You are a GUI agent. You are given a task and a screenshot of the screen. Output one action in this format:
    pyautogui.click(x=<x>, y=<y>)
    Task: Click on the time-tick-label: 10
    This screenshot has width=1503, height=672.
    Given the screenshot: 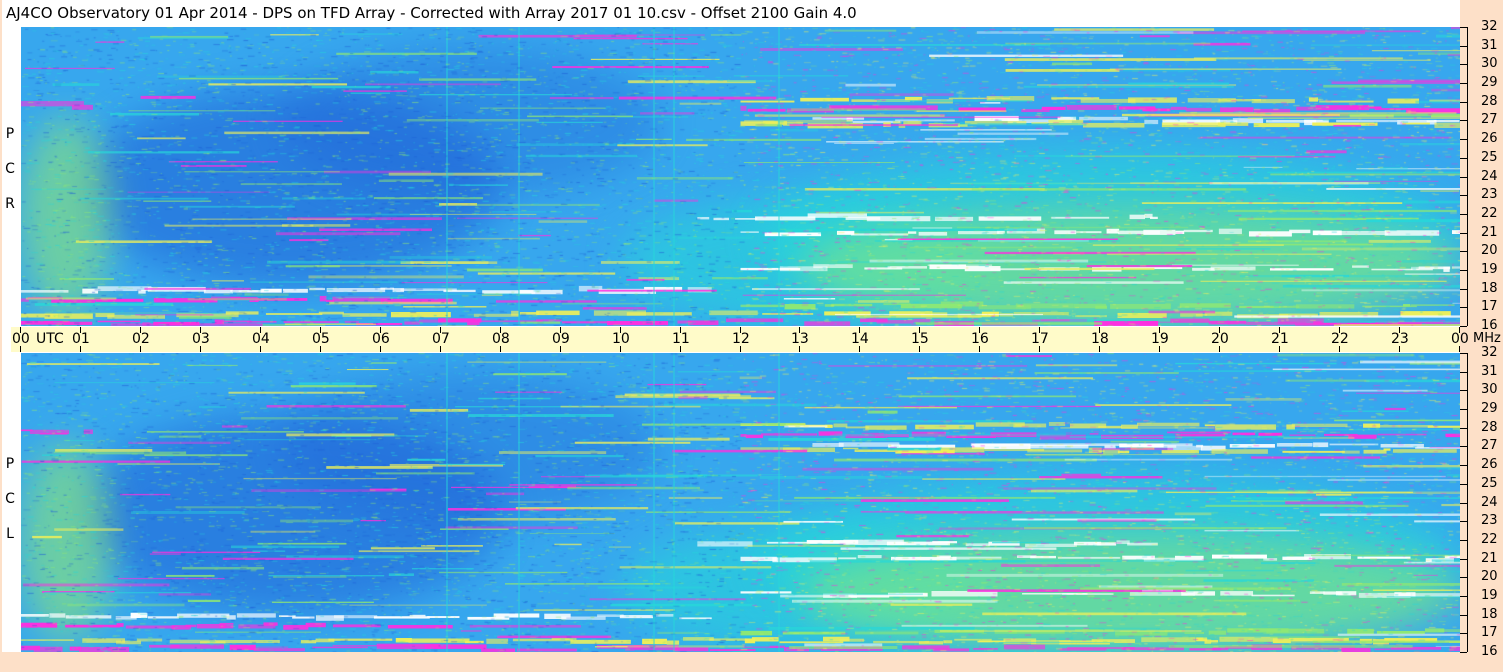 What is the action you would take?
    pyautogui.click(x=621, y=339)
    